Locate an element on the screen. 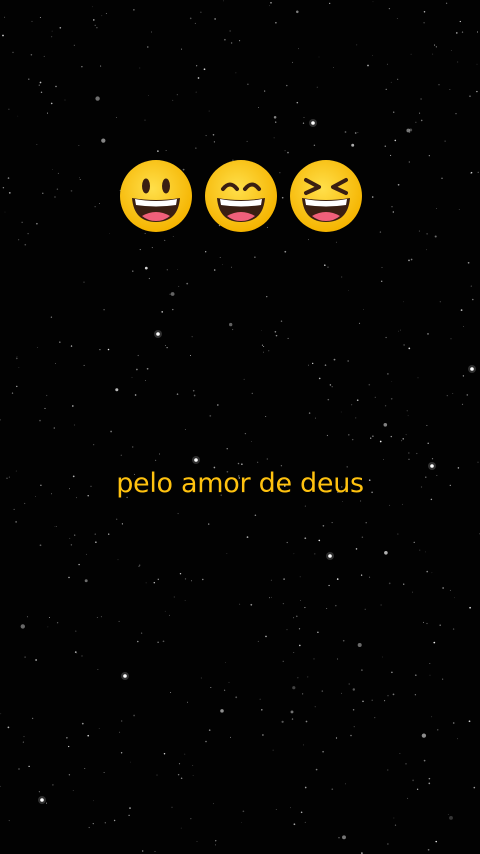 Image resolution: width=480 pixels, height=854 pixels. grinning-squinting-face-icon is located at coordinates (326, 196).